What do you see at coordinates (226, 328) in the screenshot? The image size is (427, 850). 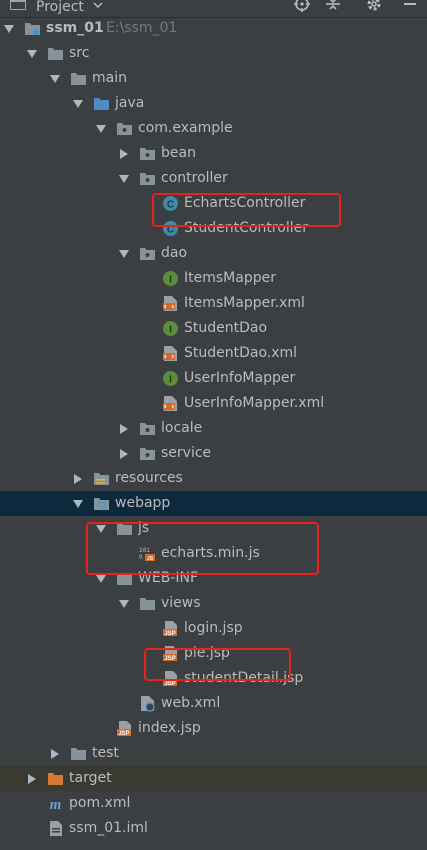 I see `tree-item-label: StudentDao` at bounding box center [226, 328].